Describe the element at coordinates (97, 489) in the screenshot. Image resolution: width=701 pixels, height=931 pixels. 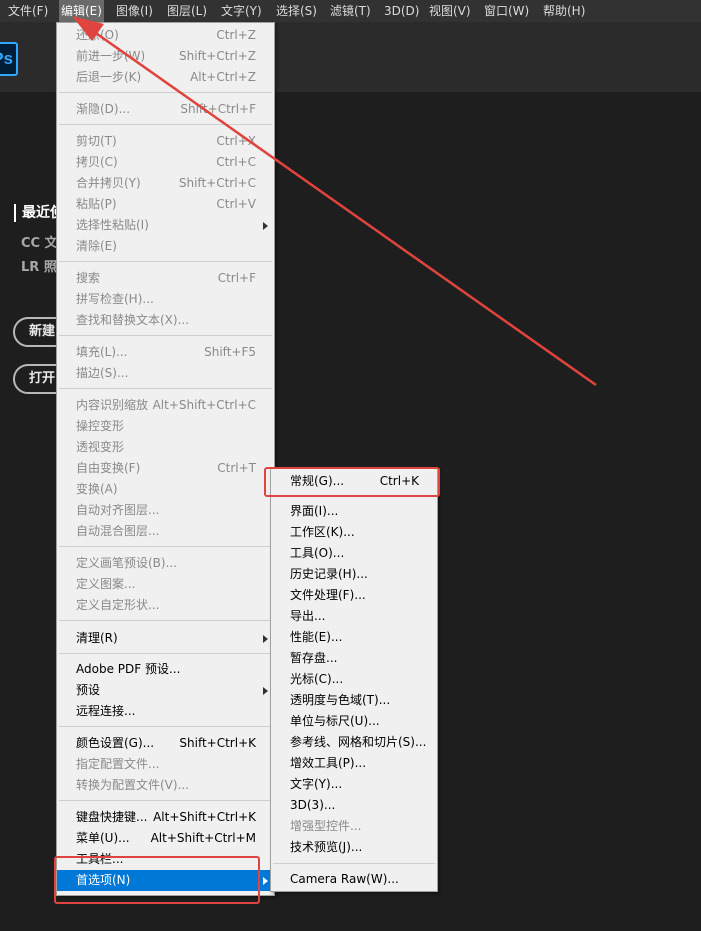
I see `menu-item-label: 变换(A)` at that location.